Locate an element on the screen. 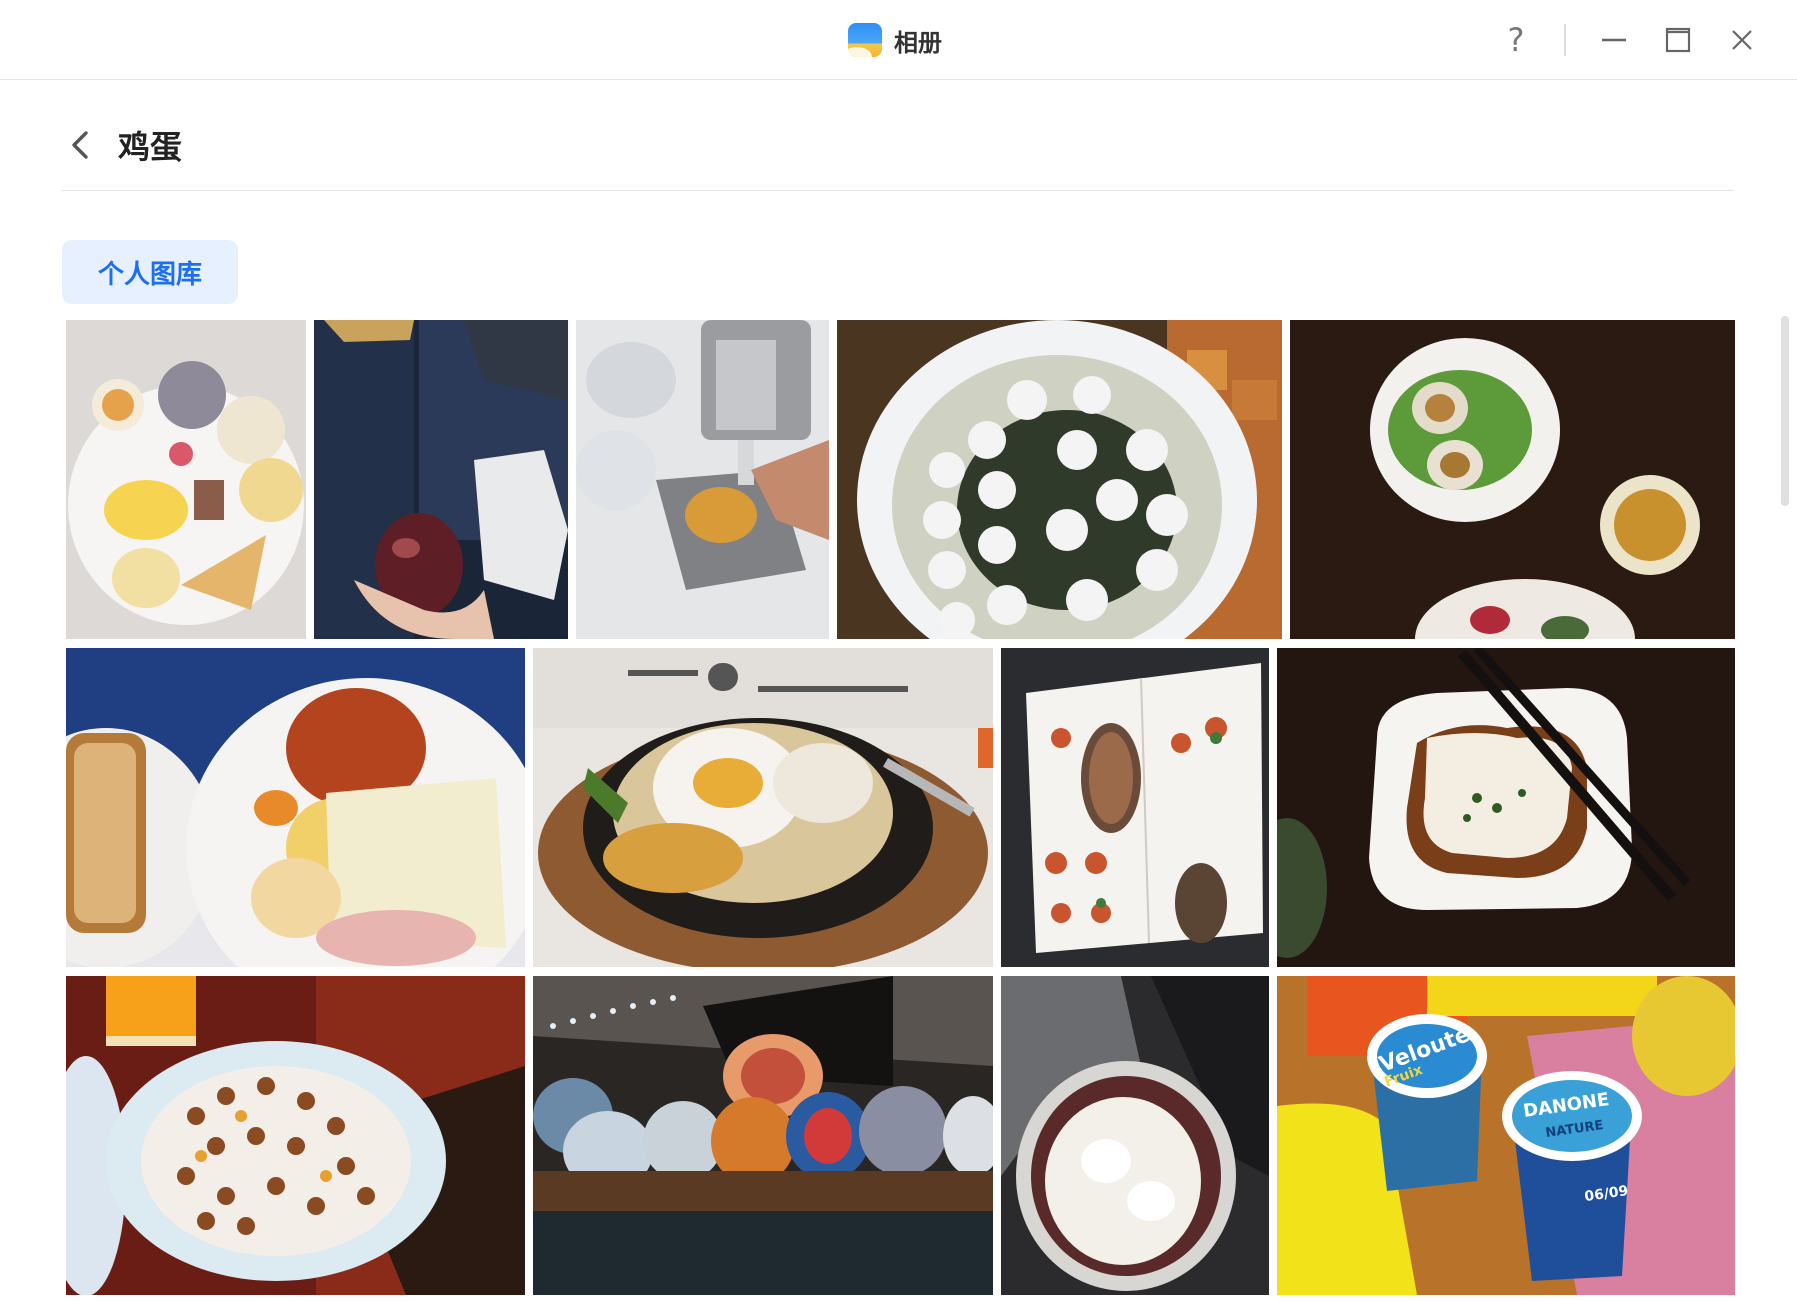 This screenshot has height=1301, width=1797. photo-breakfast-plate is located at coordinates (186, 479).